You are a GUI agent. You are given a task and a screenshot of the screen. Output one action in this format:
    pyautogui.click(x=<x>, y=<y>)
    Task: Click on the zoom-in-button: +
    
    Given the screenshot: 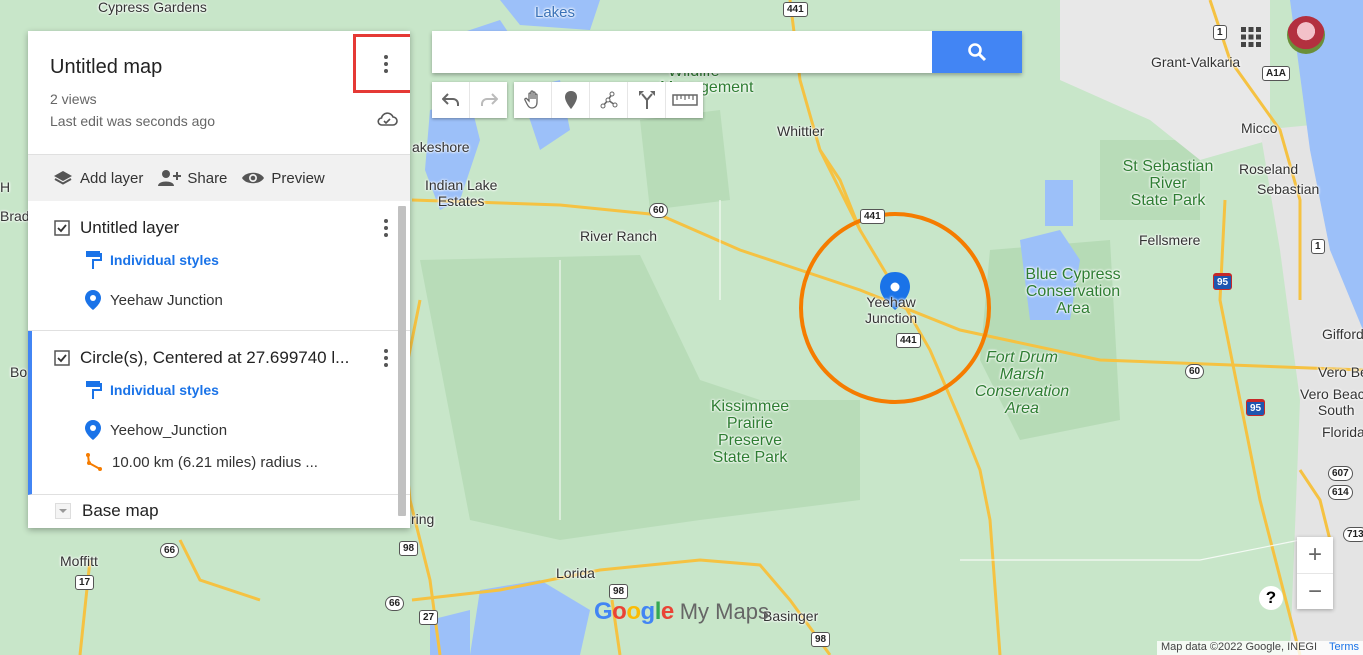 What is the action you would take?
    pyautogui.click(x=1315, y=555)
    